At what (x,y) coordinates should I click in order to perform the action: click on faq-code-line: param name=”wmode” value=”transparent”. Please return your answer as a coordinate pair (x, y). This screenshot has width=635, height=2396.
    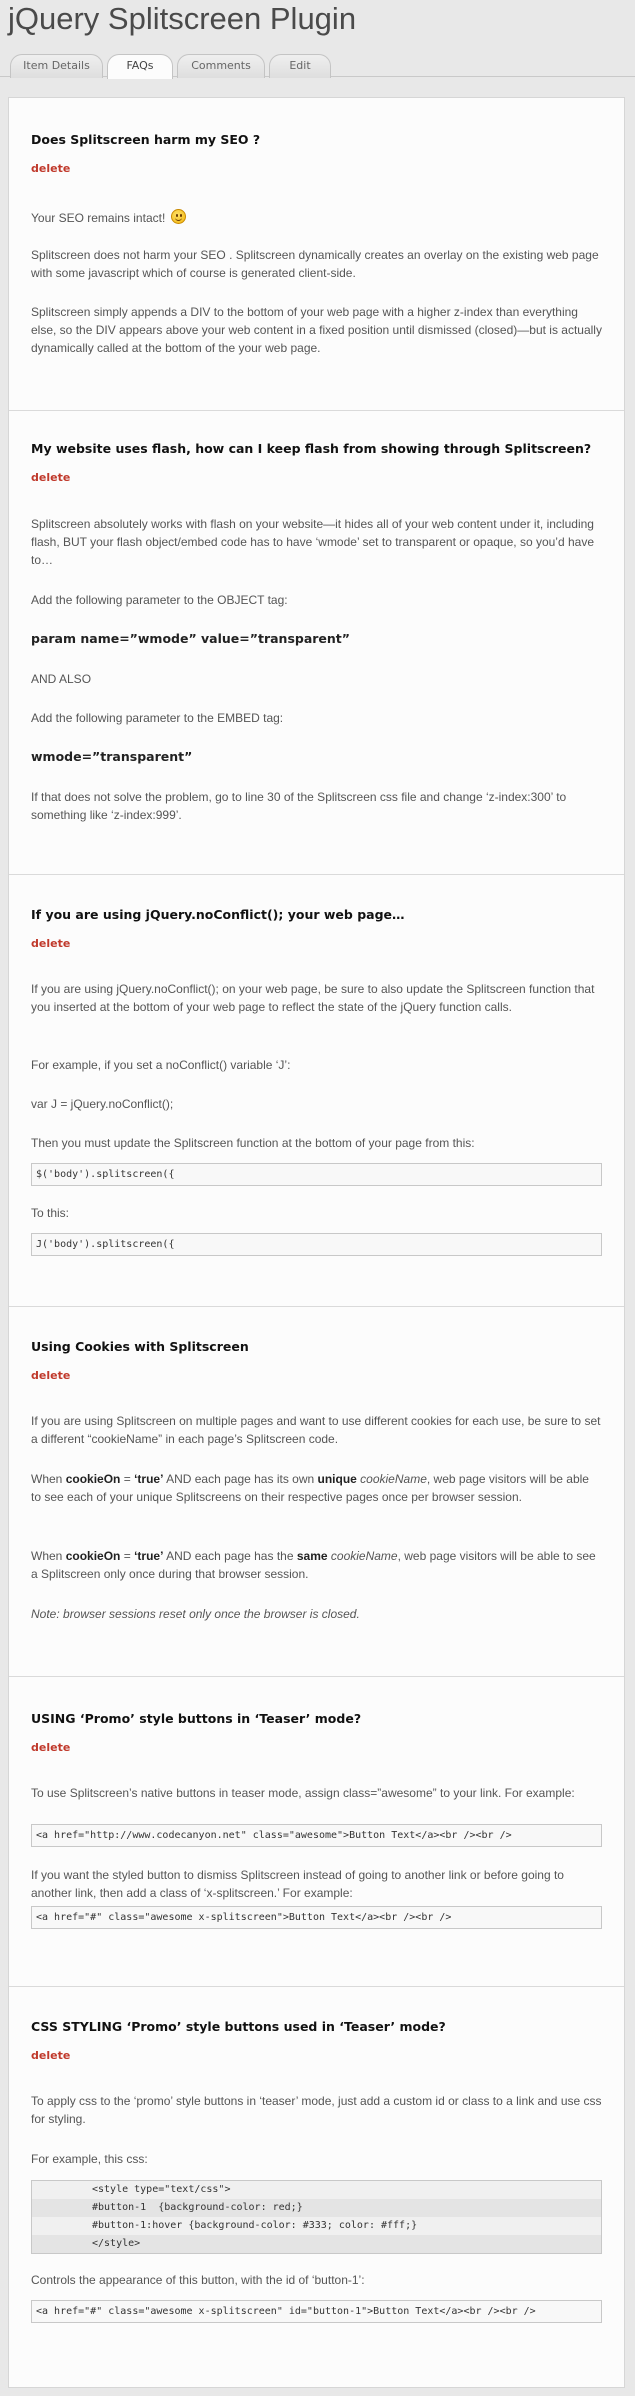
    Looking at the image, I should click on (191, 638).